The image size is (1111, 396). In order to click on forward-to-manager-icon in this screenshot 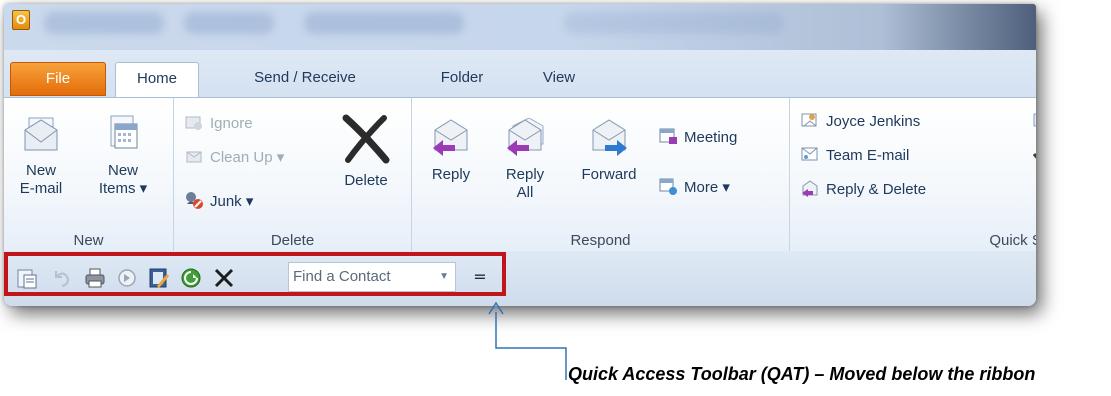, I will do `click(809, 120)`.